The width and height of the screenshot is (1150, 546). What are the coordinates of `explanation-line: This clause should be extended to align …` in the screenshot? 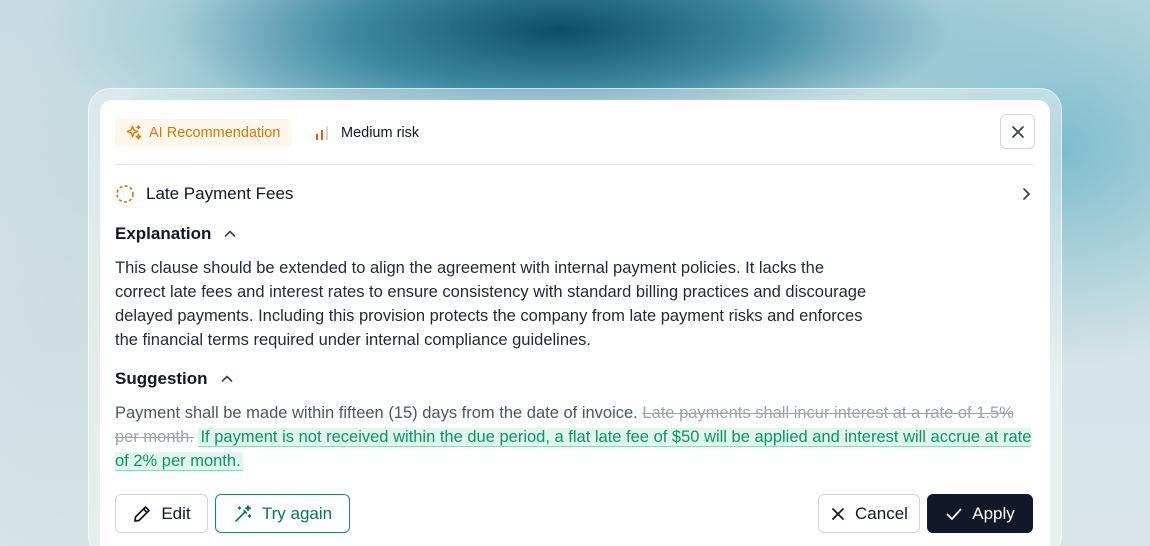 It's located at (469, 268).